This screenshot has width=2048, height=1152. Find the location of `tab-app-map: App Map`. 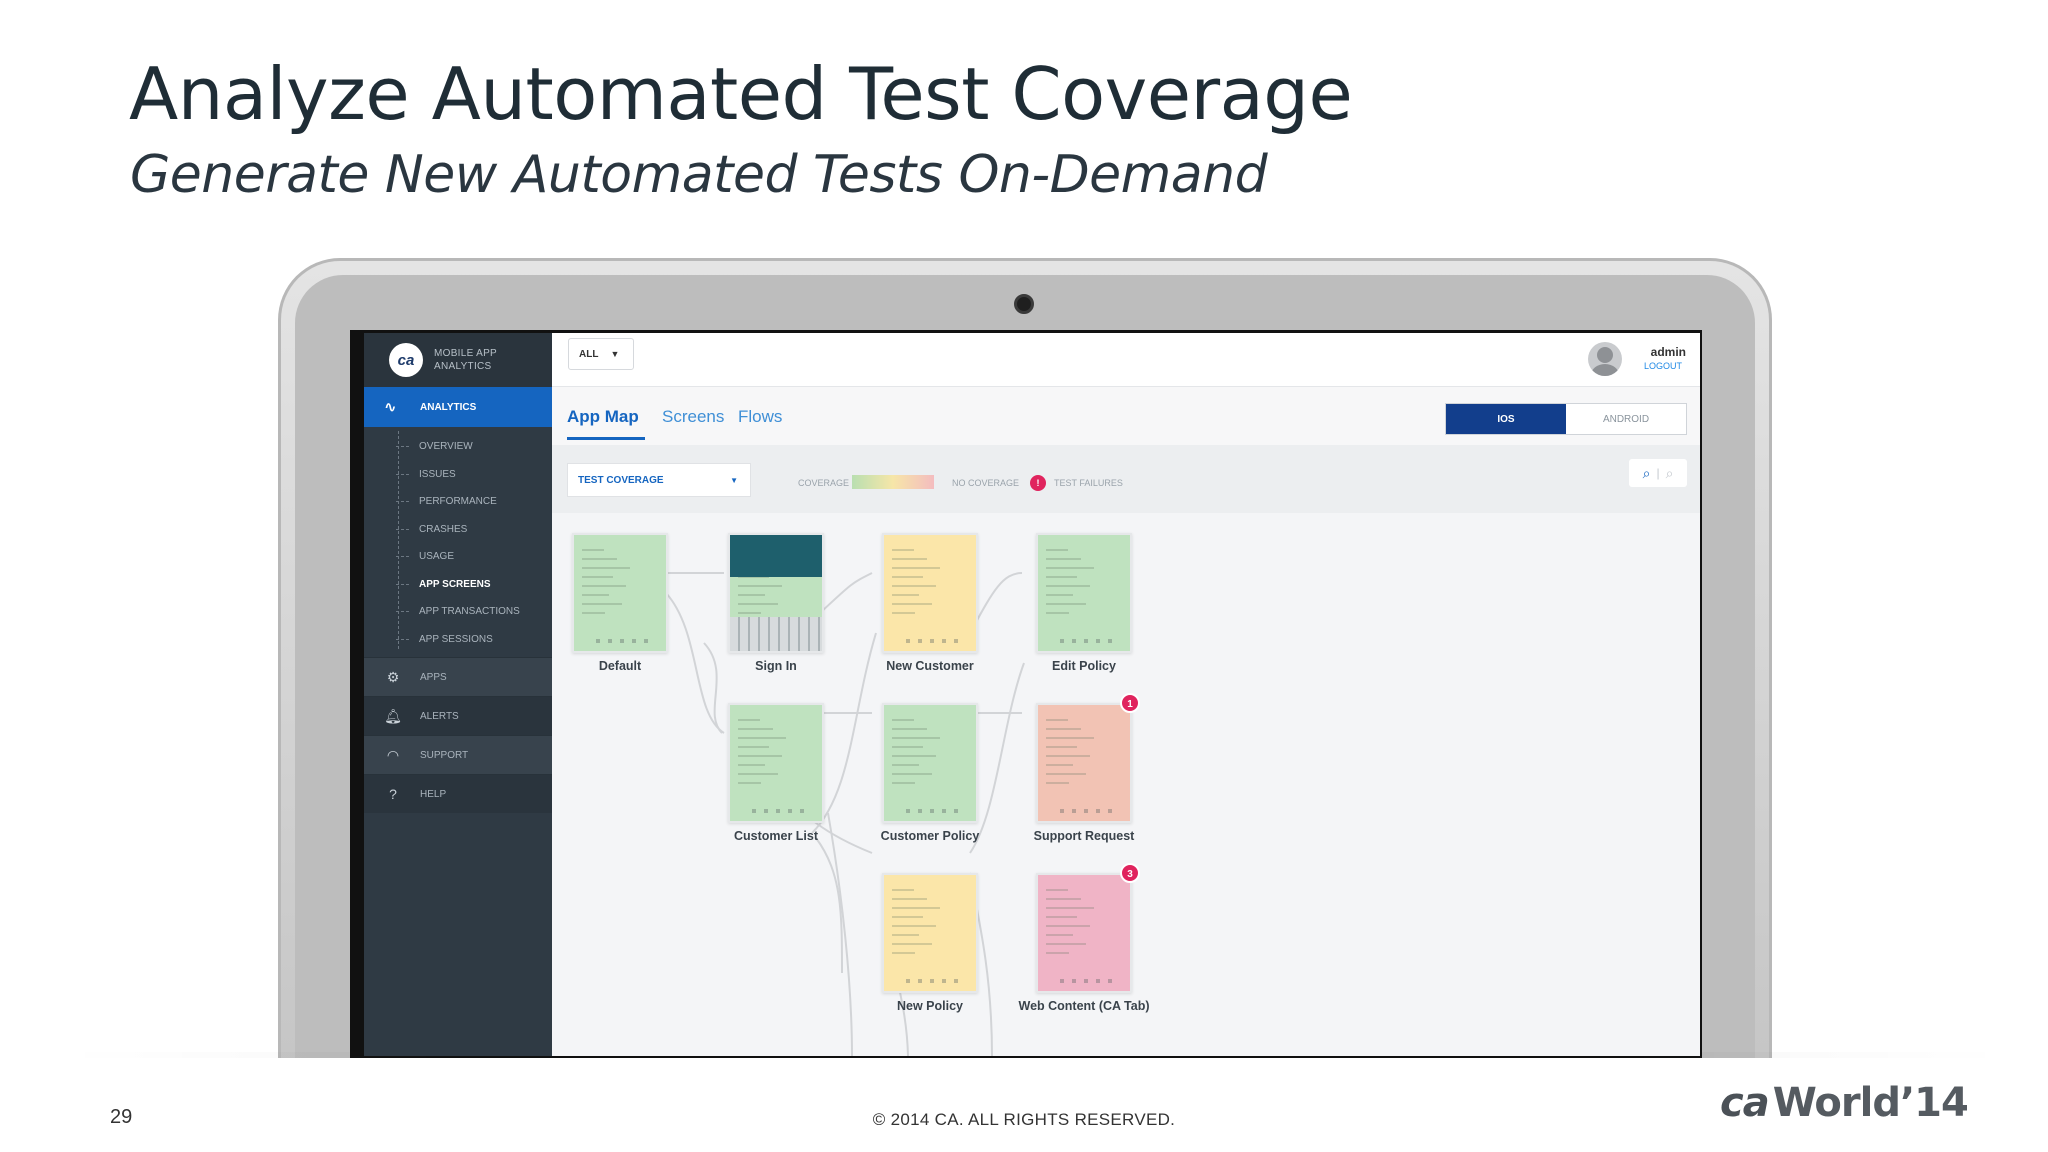

tab-app-map: App Map is located at coordinates (603, 417).